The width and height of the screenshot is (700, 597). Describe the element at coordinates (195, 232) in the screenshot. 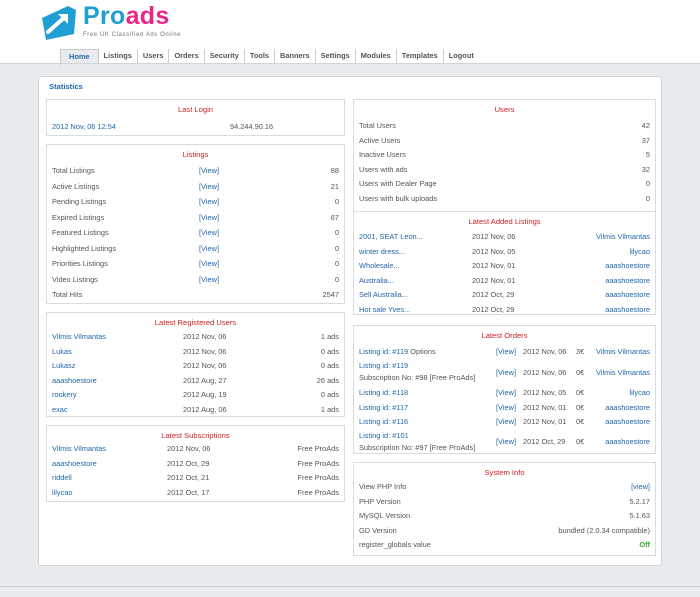

I see `list-item: Featured Listings [View] 0` at that location.